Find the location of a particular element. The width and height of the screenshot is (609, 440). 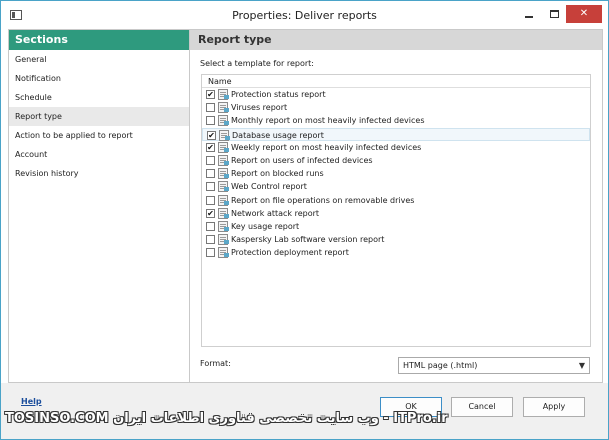

report-label: Viruses report is located at coordinates (259, 108).